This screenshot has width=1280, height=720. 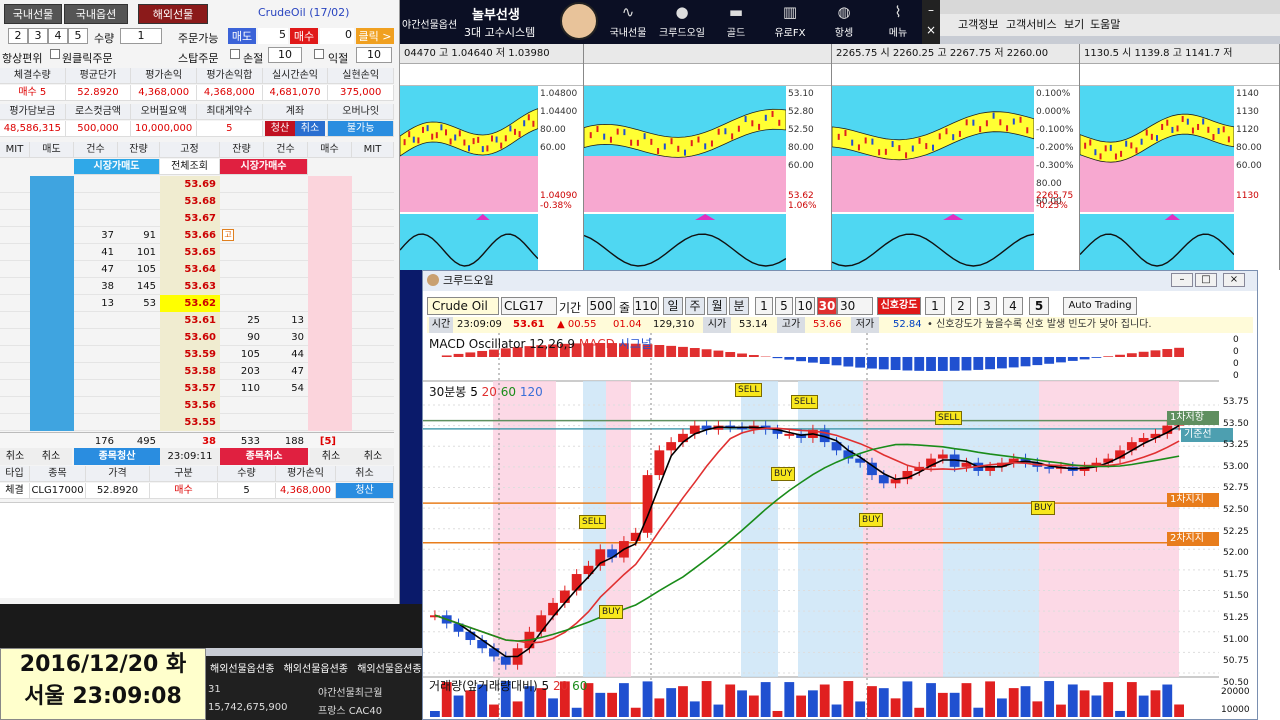 I want to click on toolbar-oil-drop-button: ● 크루드오일, so click(x=682, y=22).